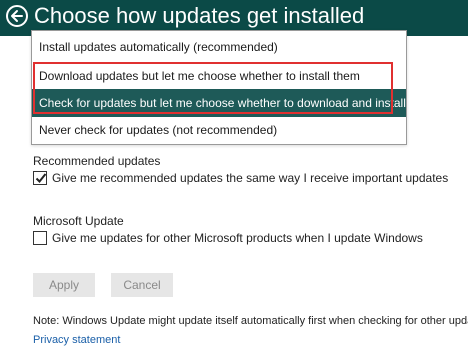 This screenshot has width=468, height=351. I want to click on recommended-updates-heading: Recommended updates, so click(97, 161).